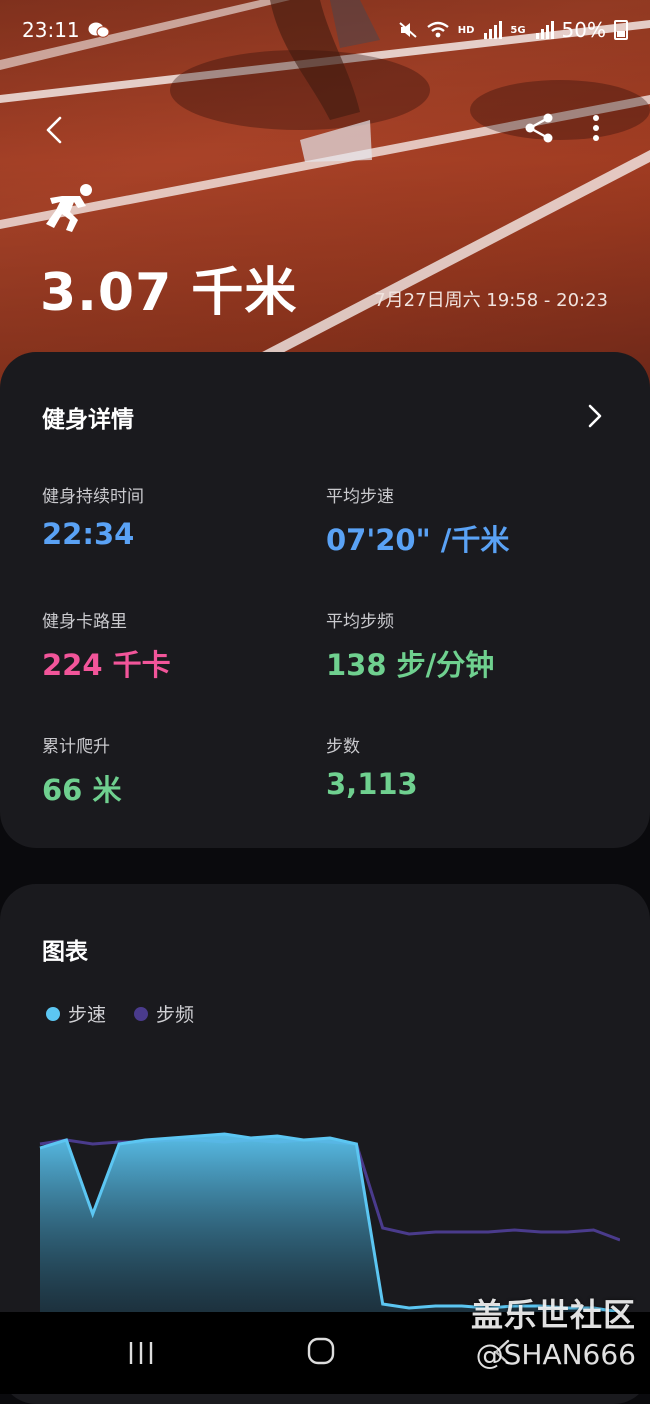 The image size is (650, 1404). What do you see at coordinates (81, 770) in the screenshot?
I see `stat-elevation-gain: 累计爬升 66 米` at bounding box center [81, 770].